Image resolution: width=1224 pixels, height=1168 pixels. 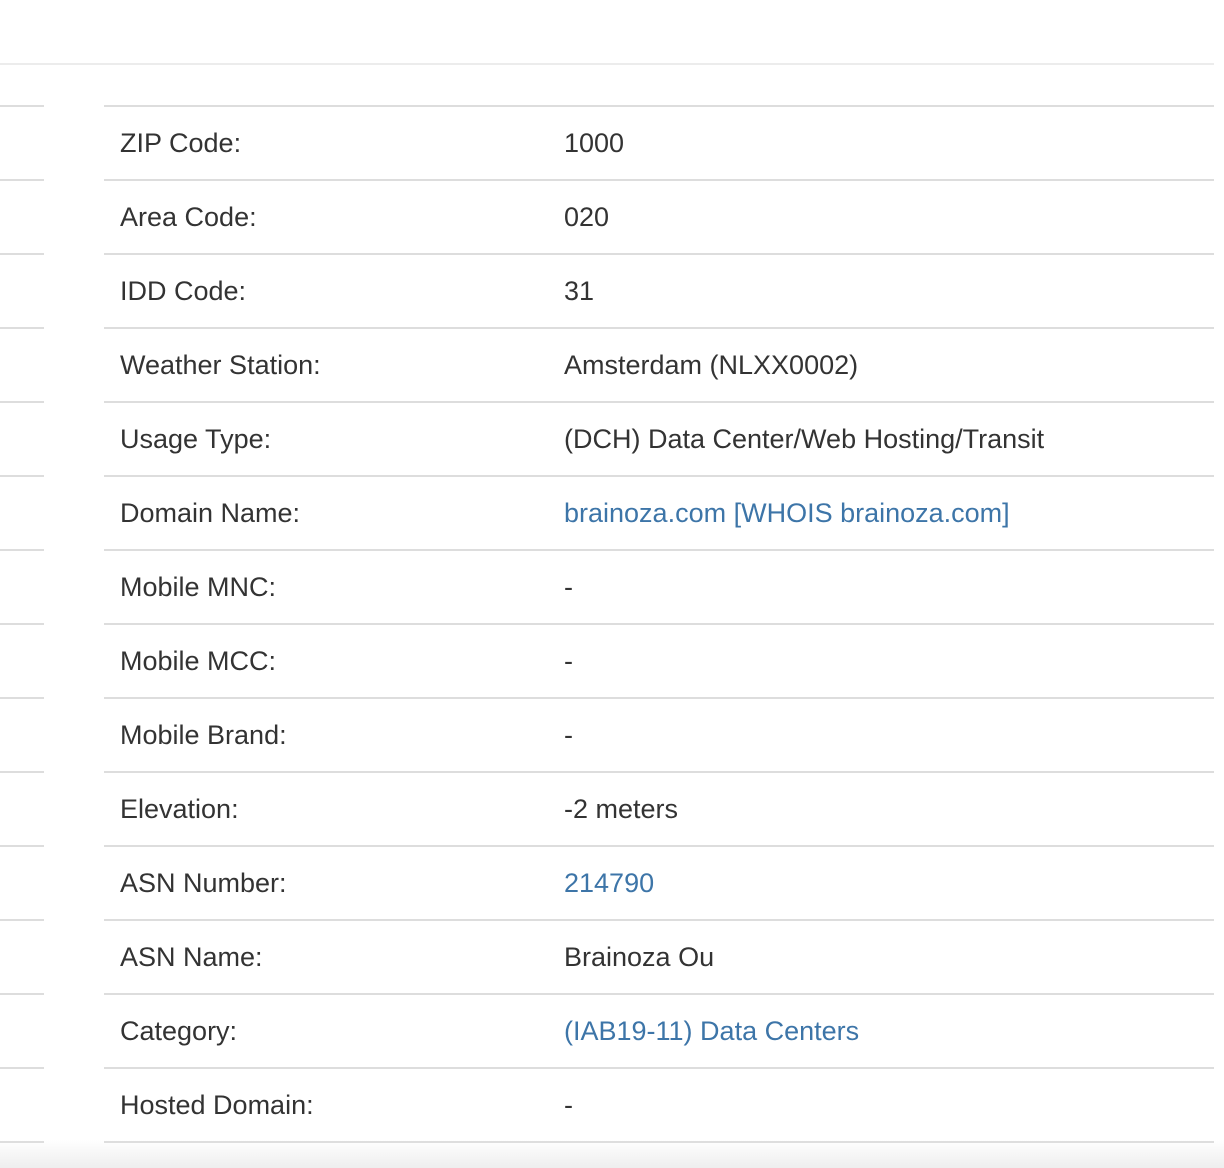 I want to click on row-value-domain-name: brainoza.com [WHOIS brainoza.com], so click(x=881, y=513).